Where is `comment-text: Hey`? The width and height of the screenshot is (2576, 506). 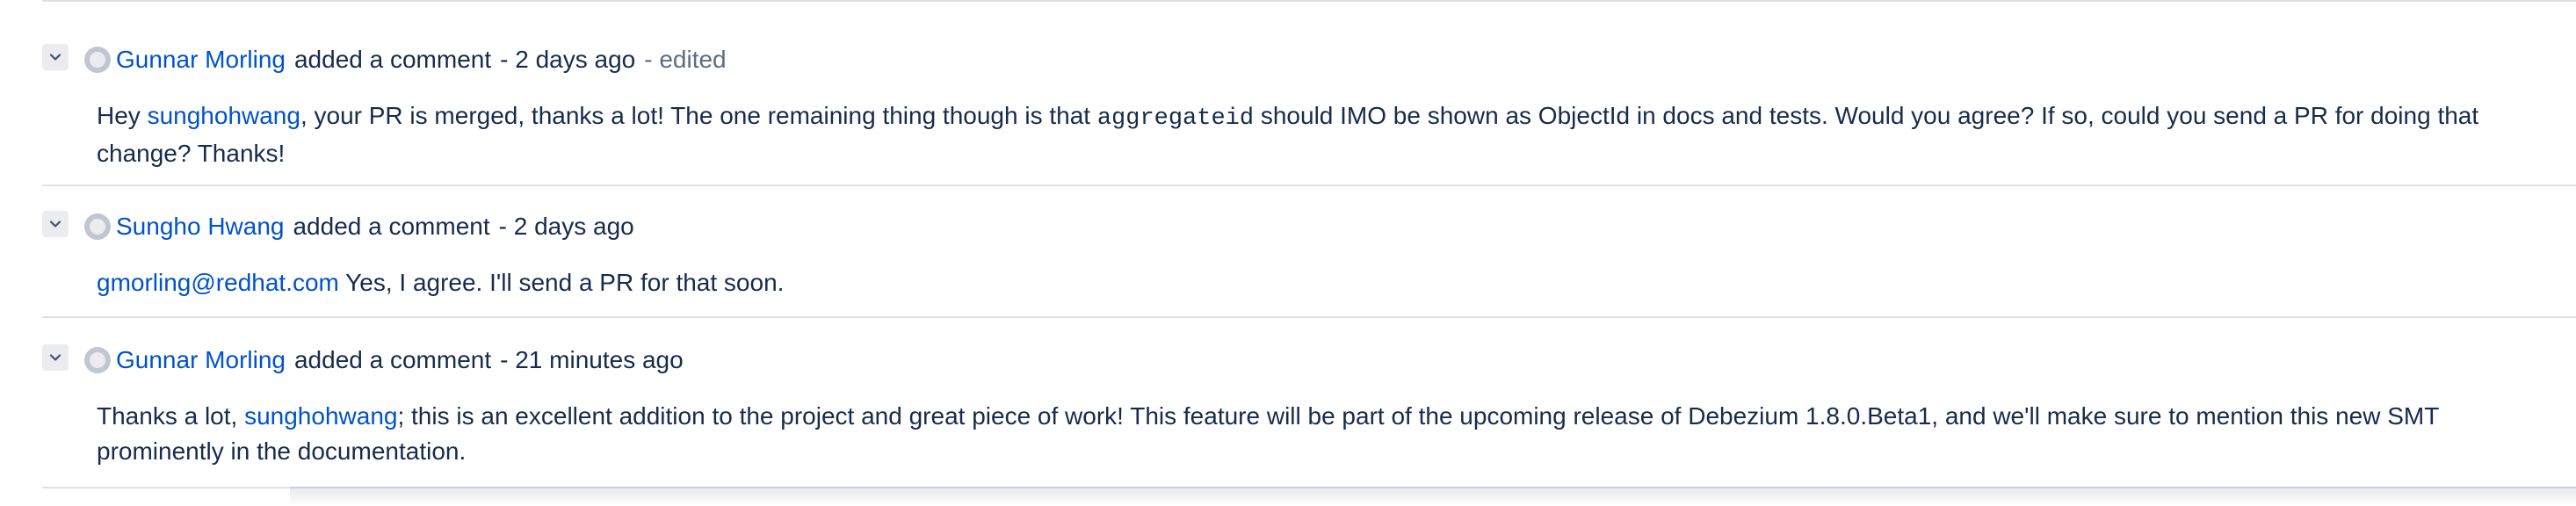 comment-text: Hey is located at coordinates (122, 115).